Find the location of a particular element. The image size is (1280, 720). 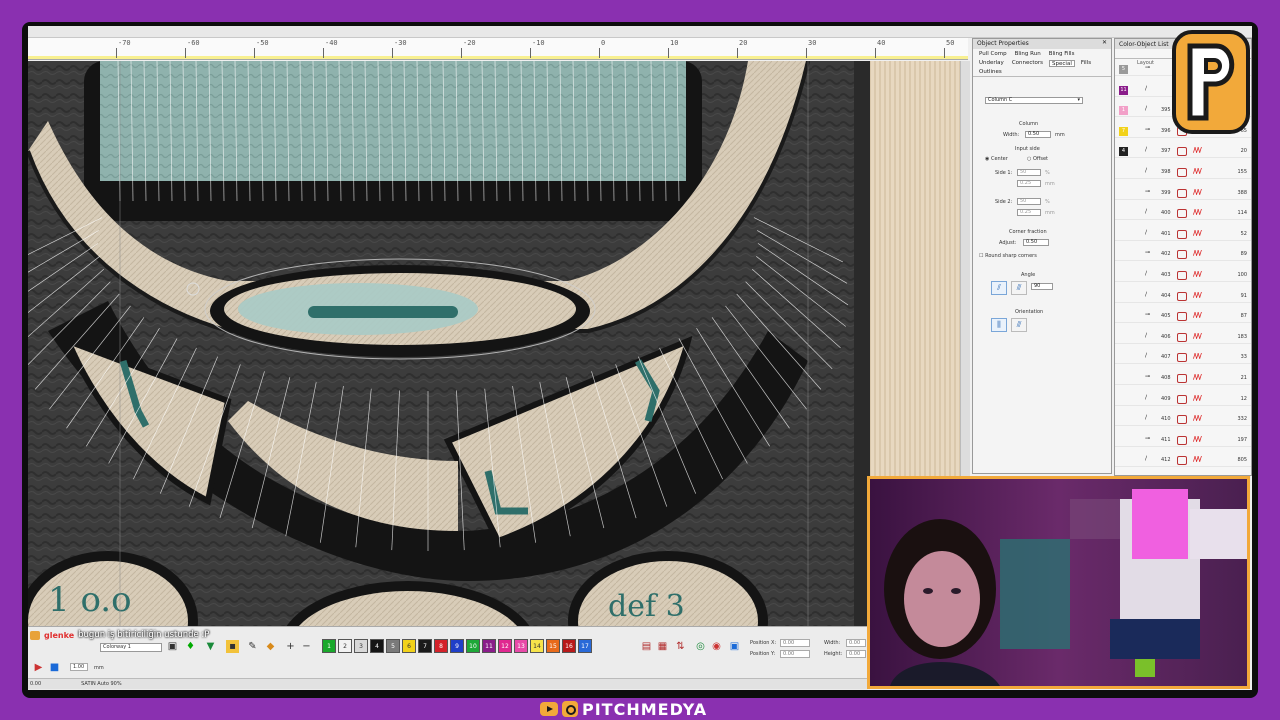

side1-mm-input: 0.25 is located at coordinates (1029, 183).